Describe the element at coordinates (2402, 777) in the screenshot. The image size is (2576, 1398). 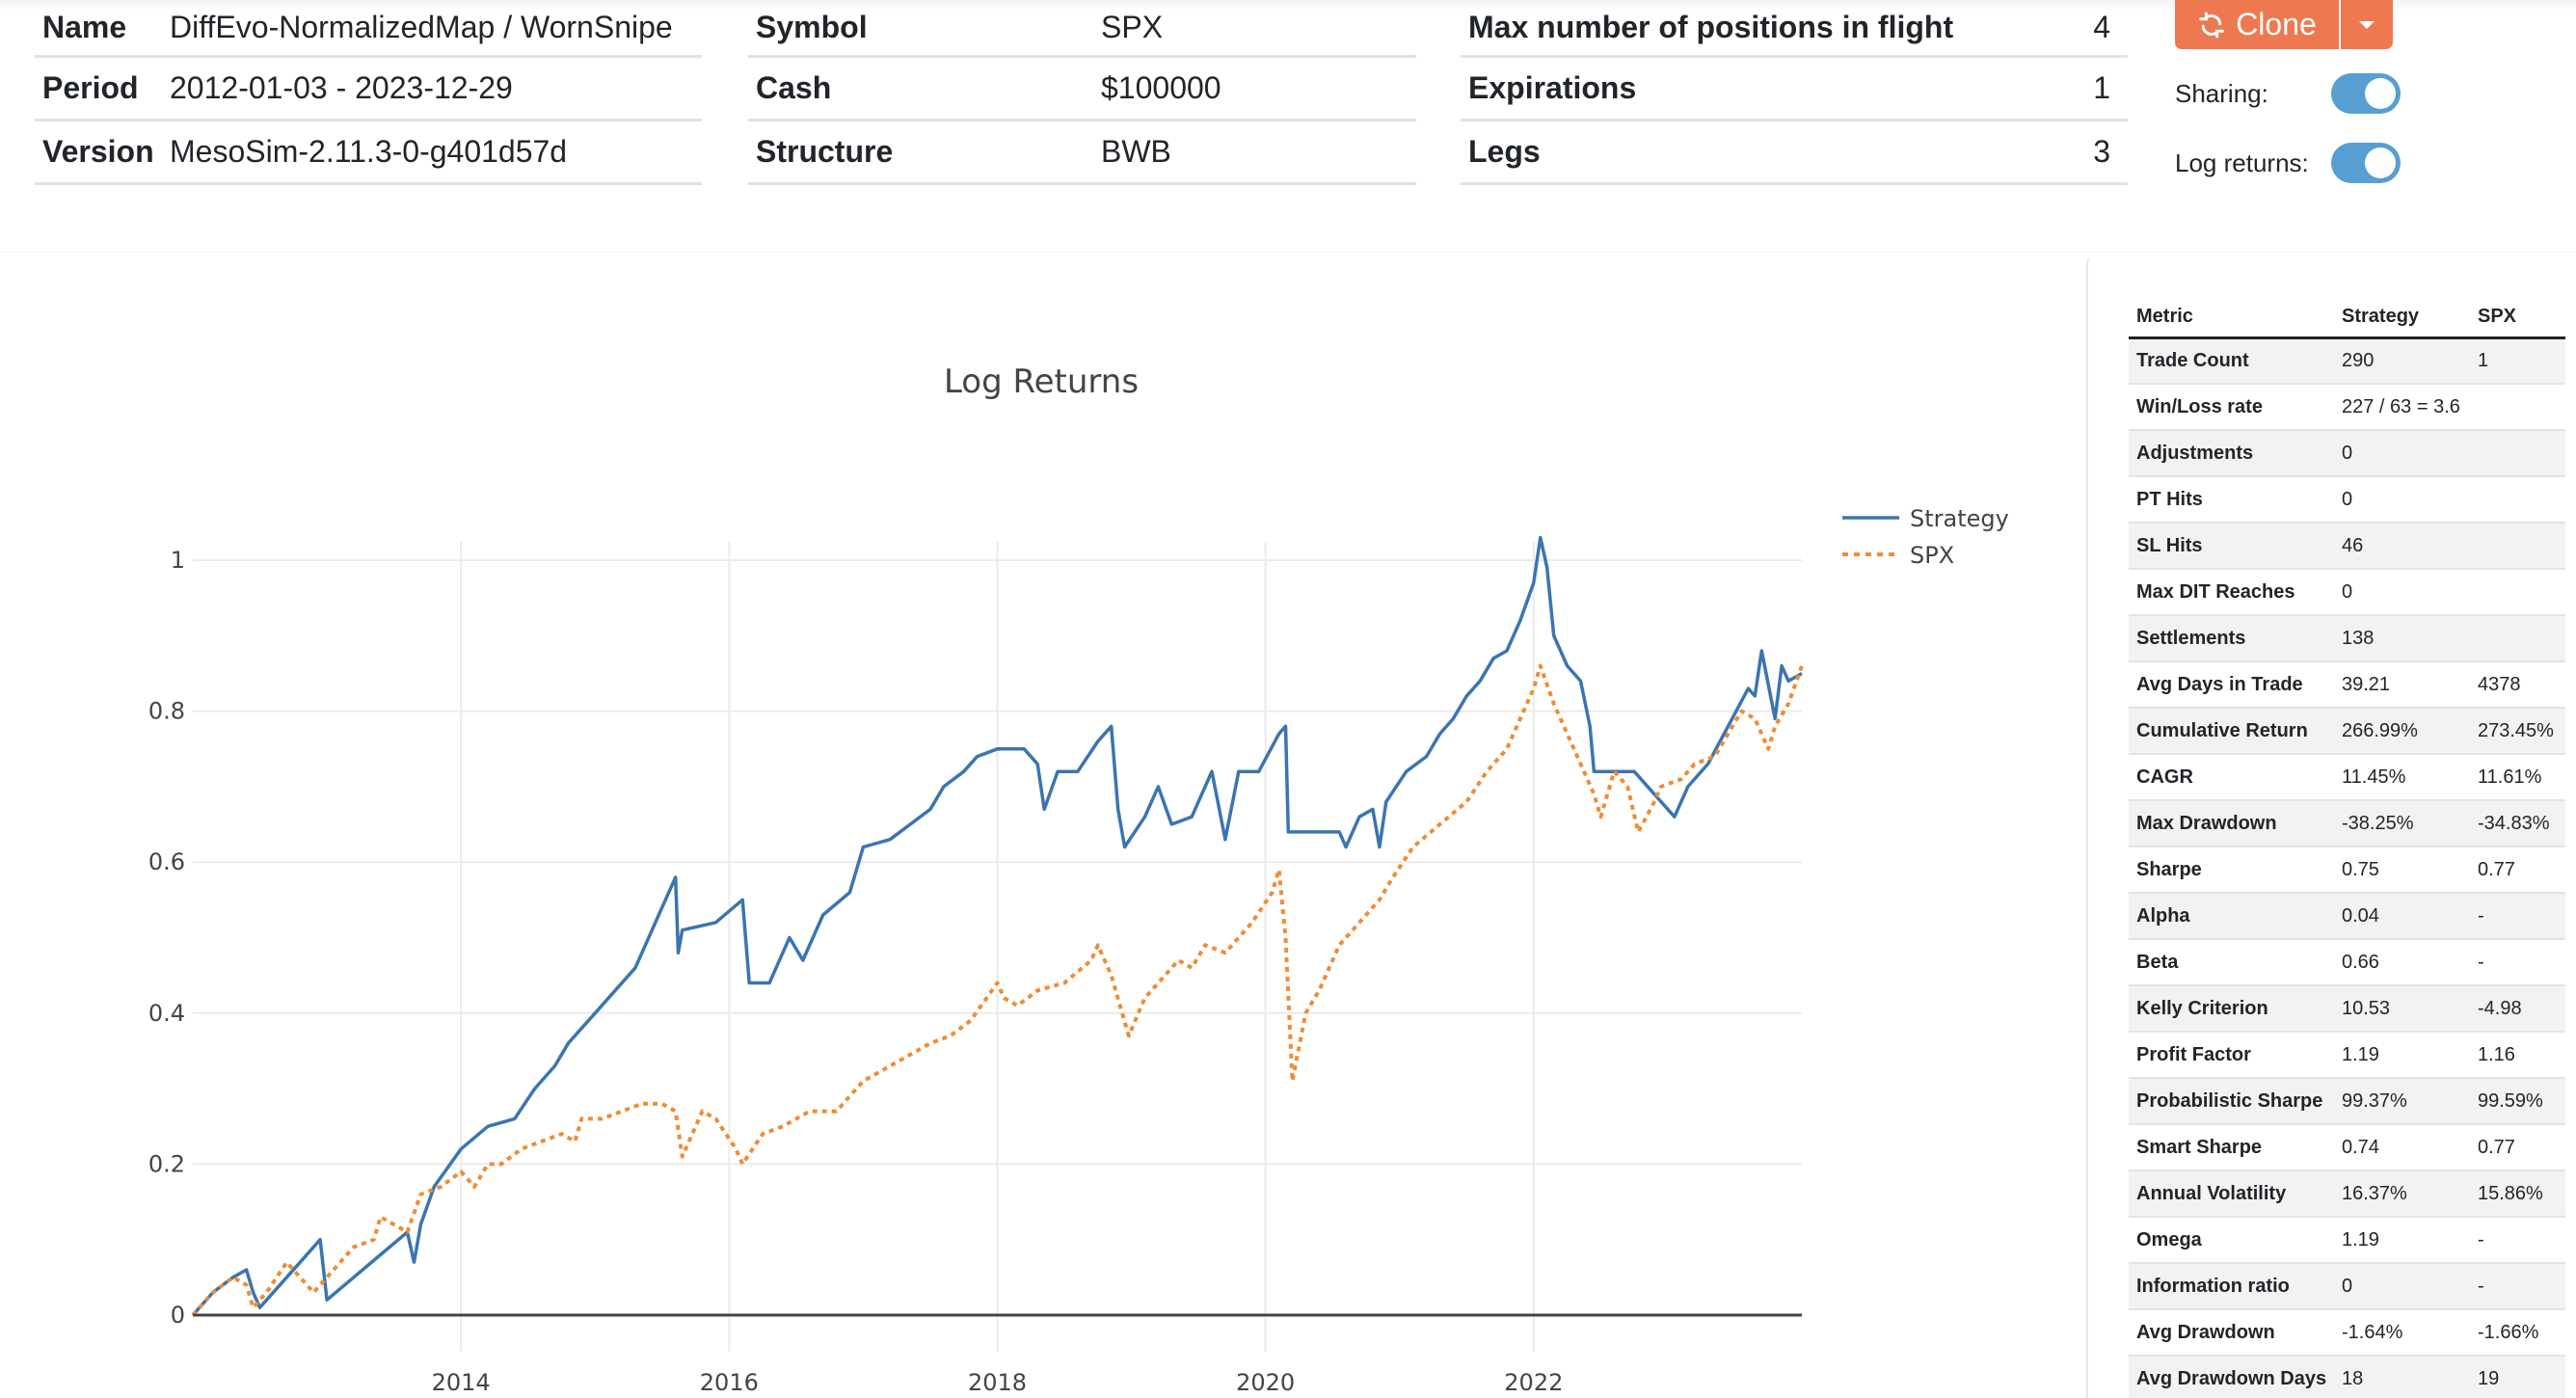
I see `metric-strategy-value: 11.45%` at that location.